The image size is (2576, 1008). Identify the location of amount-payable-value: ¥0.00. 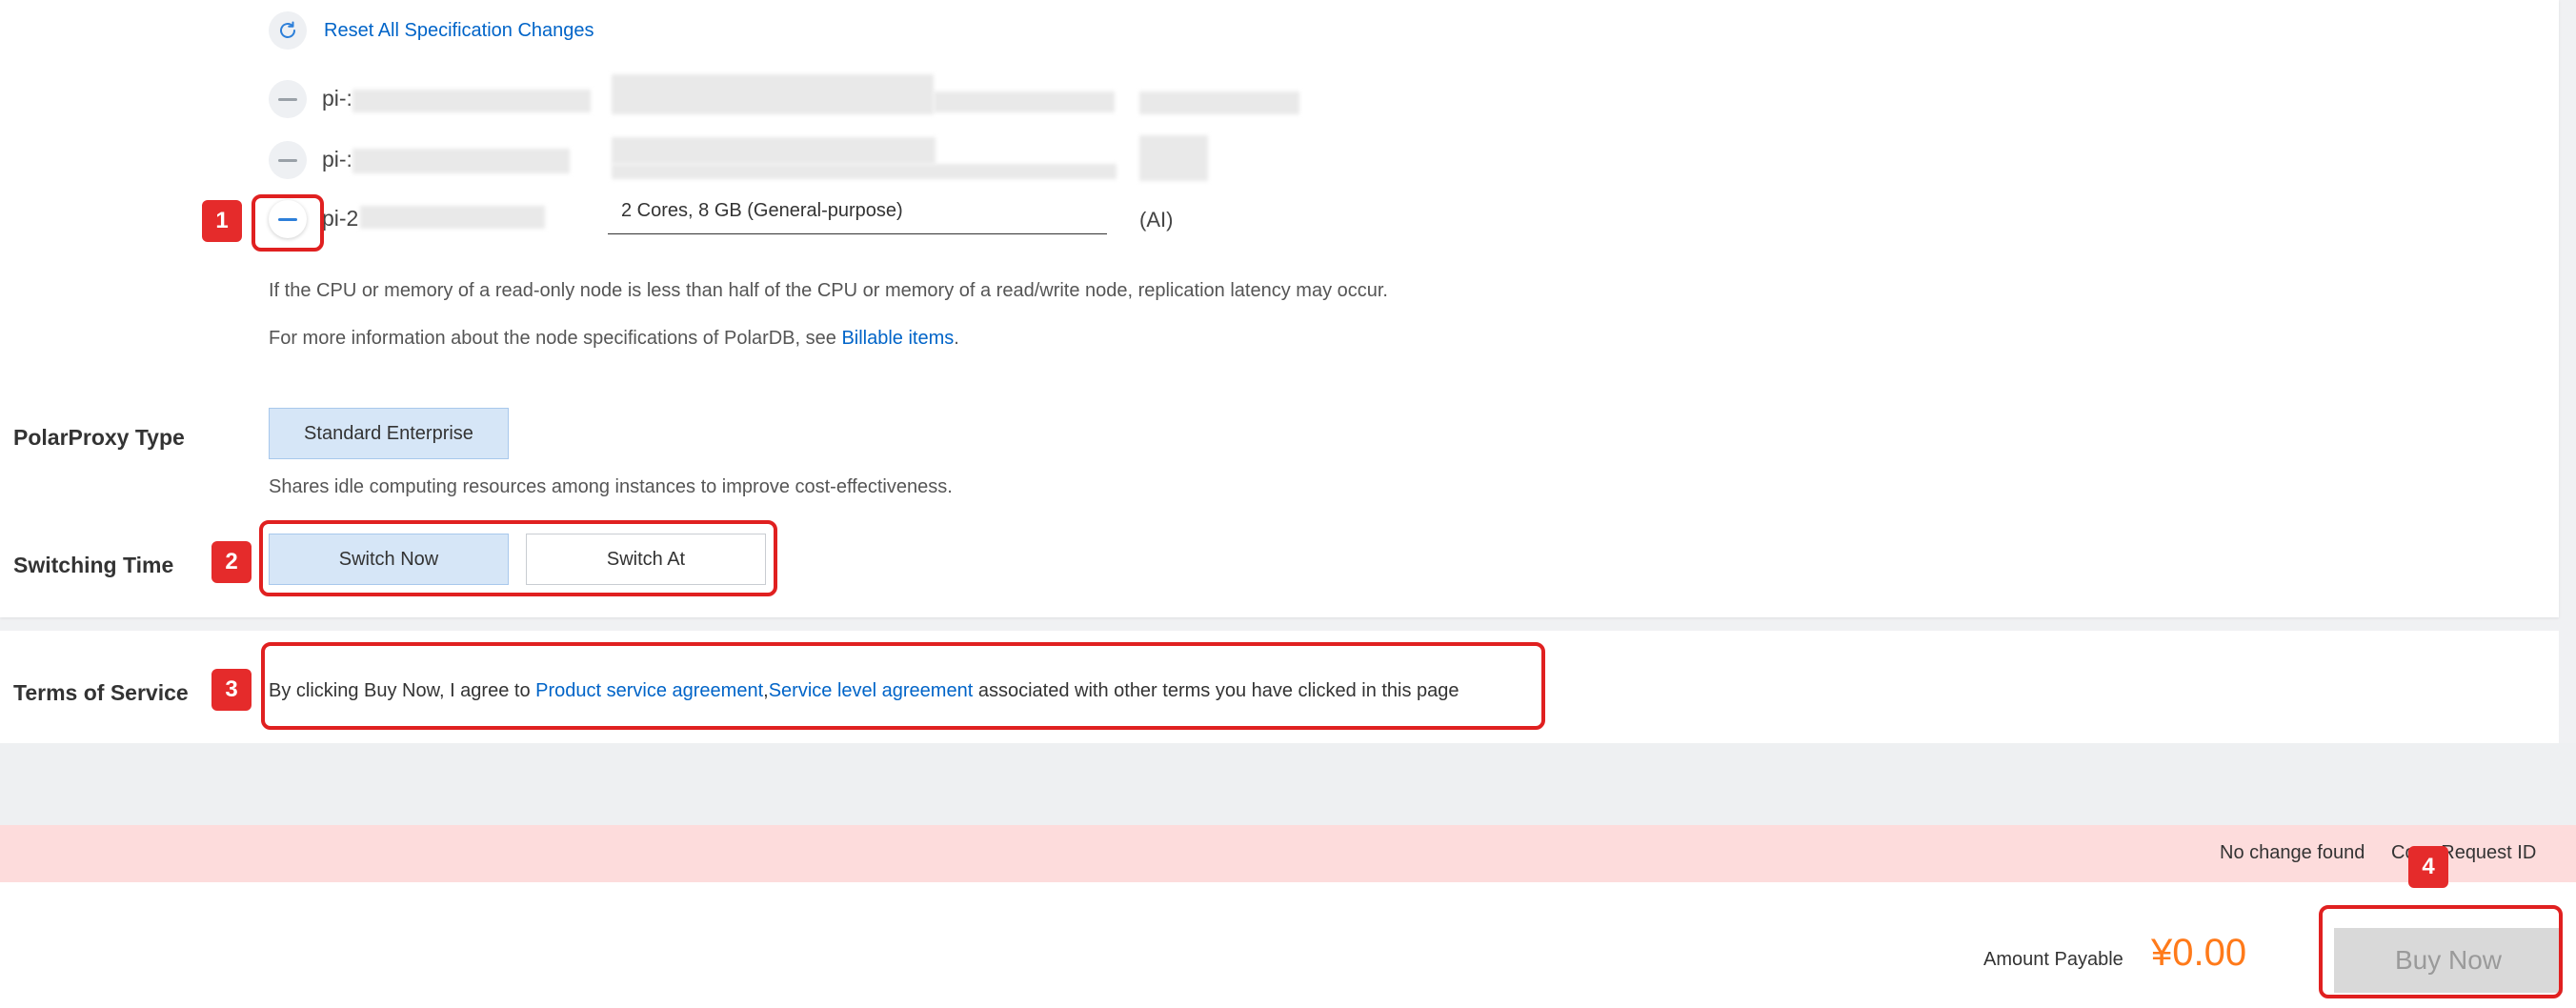
(2199, 953).